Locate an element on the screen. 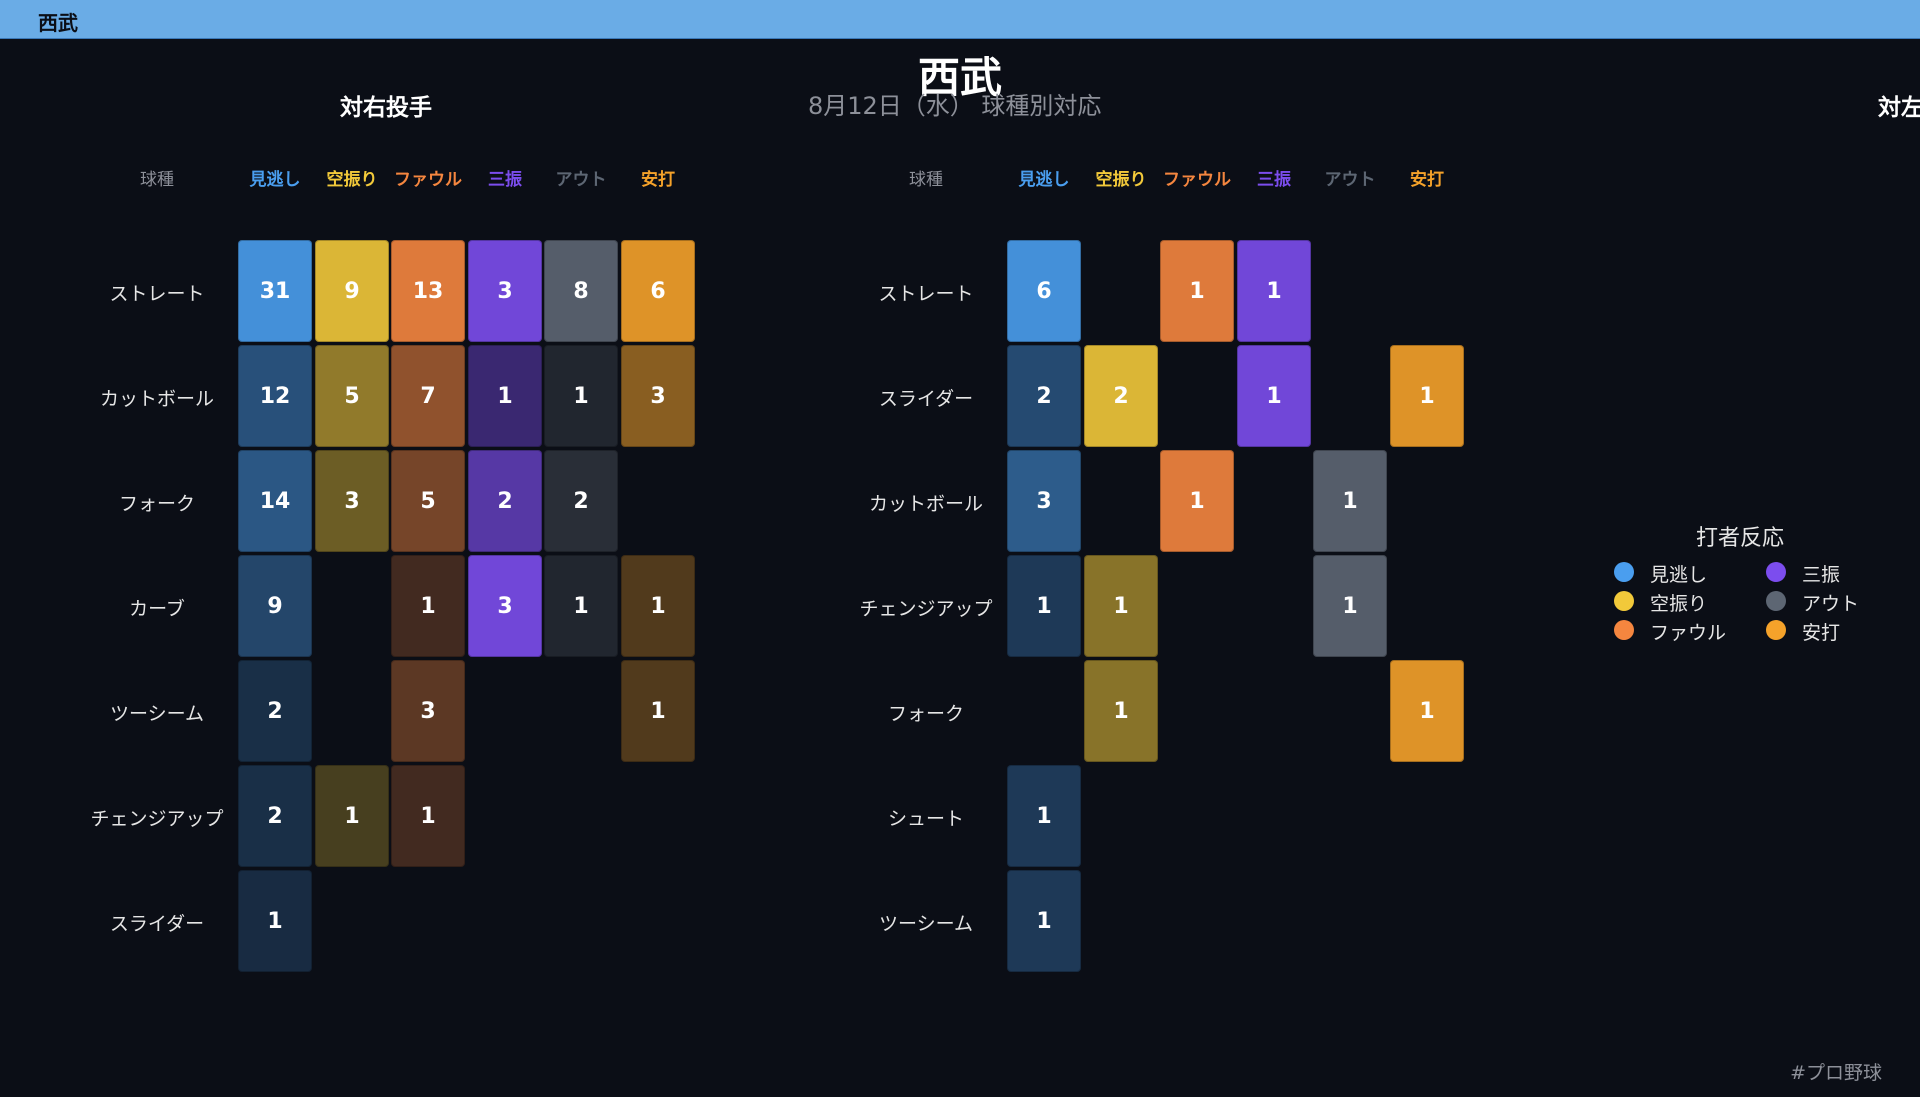 The width and height of the screenshot is (1920, 1097). legend-label: 見逃し is located at coordinates (1679, 575).